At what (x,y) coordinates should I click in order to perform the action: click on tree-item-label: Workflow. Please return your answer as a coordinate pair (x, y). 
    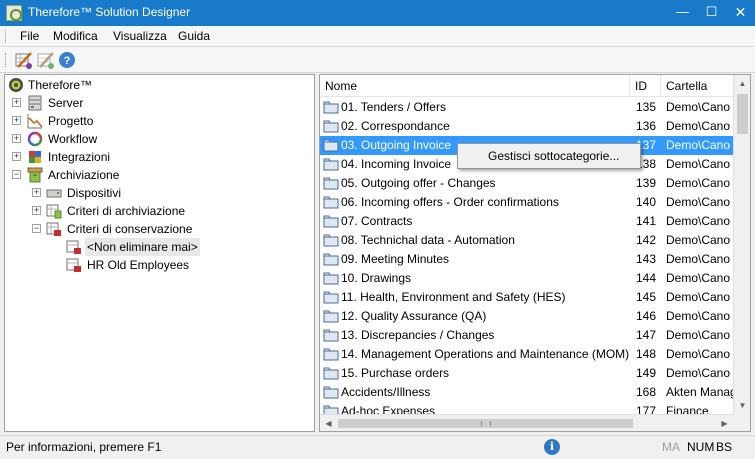
    Looking at the image, I should click on (73, 139).